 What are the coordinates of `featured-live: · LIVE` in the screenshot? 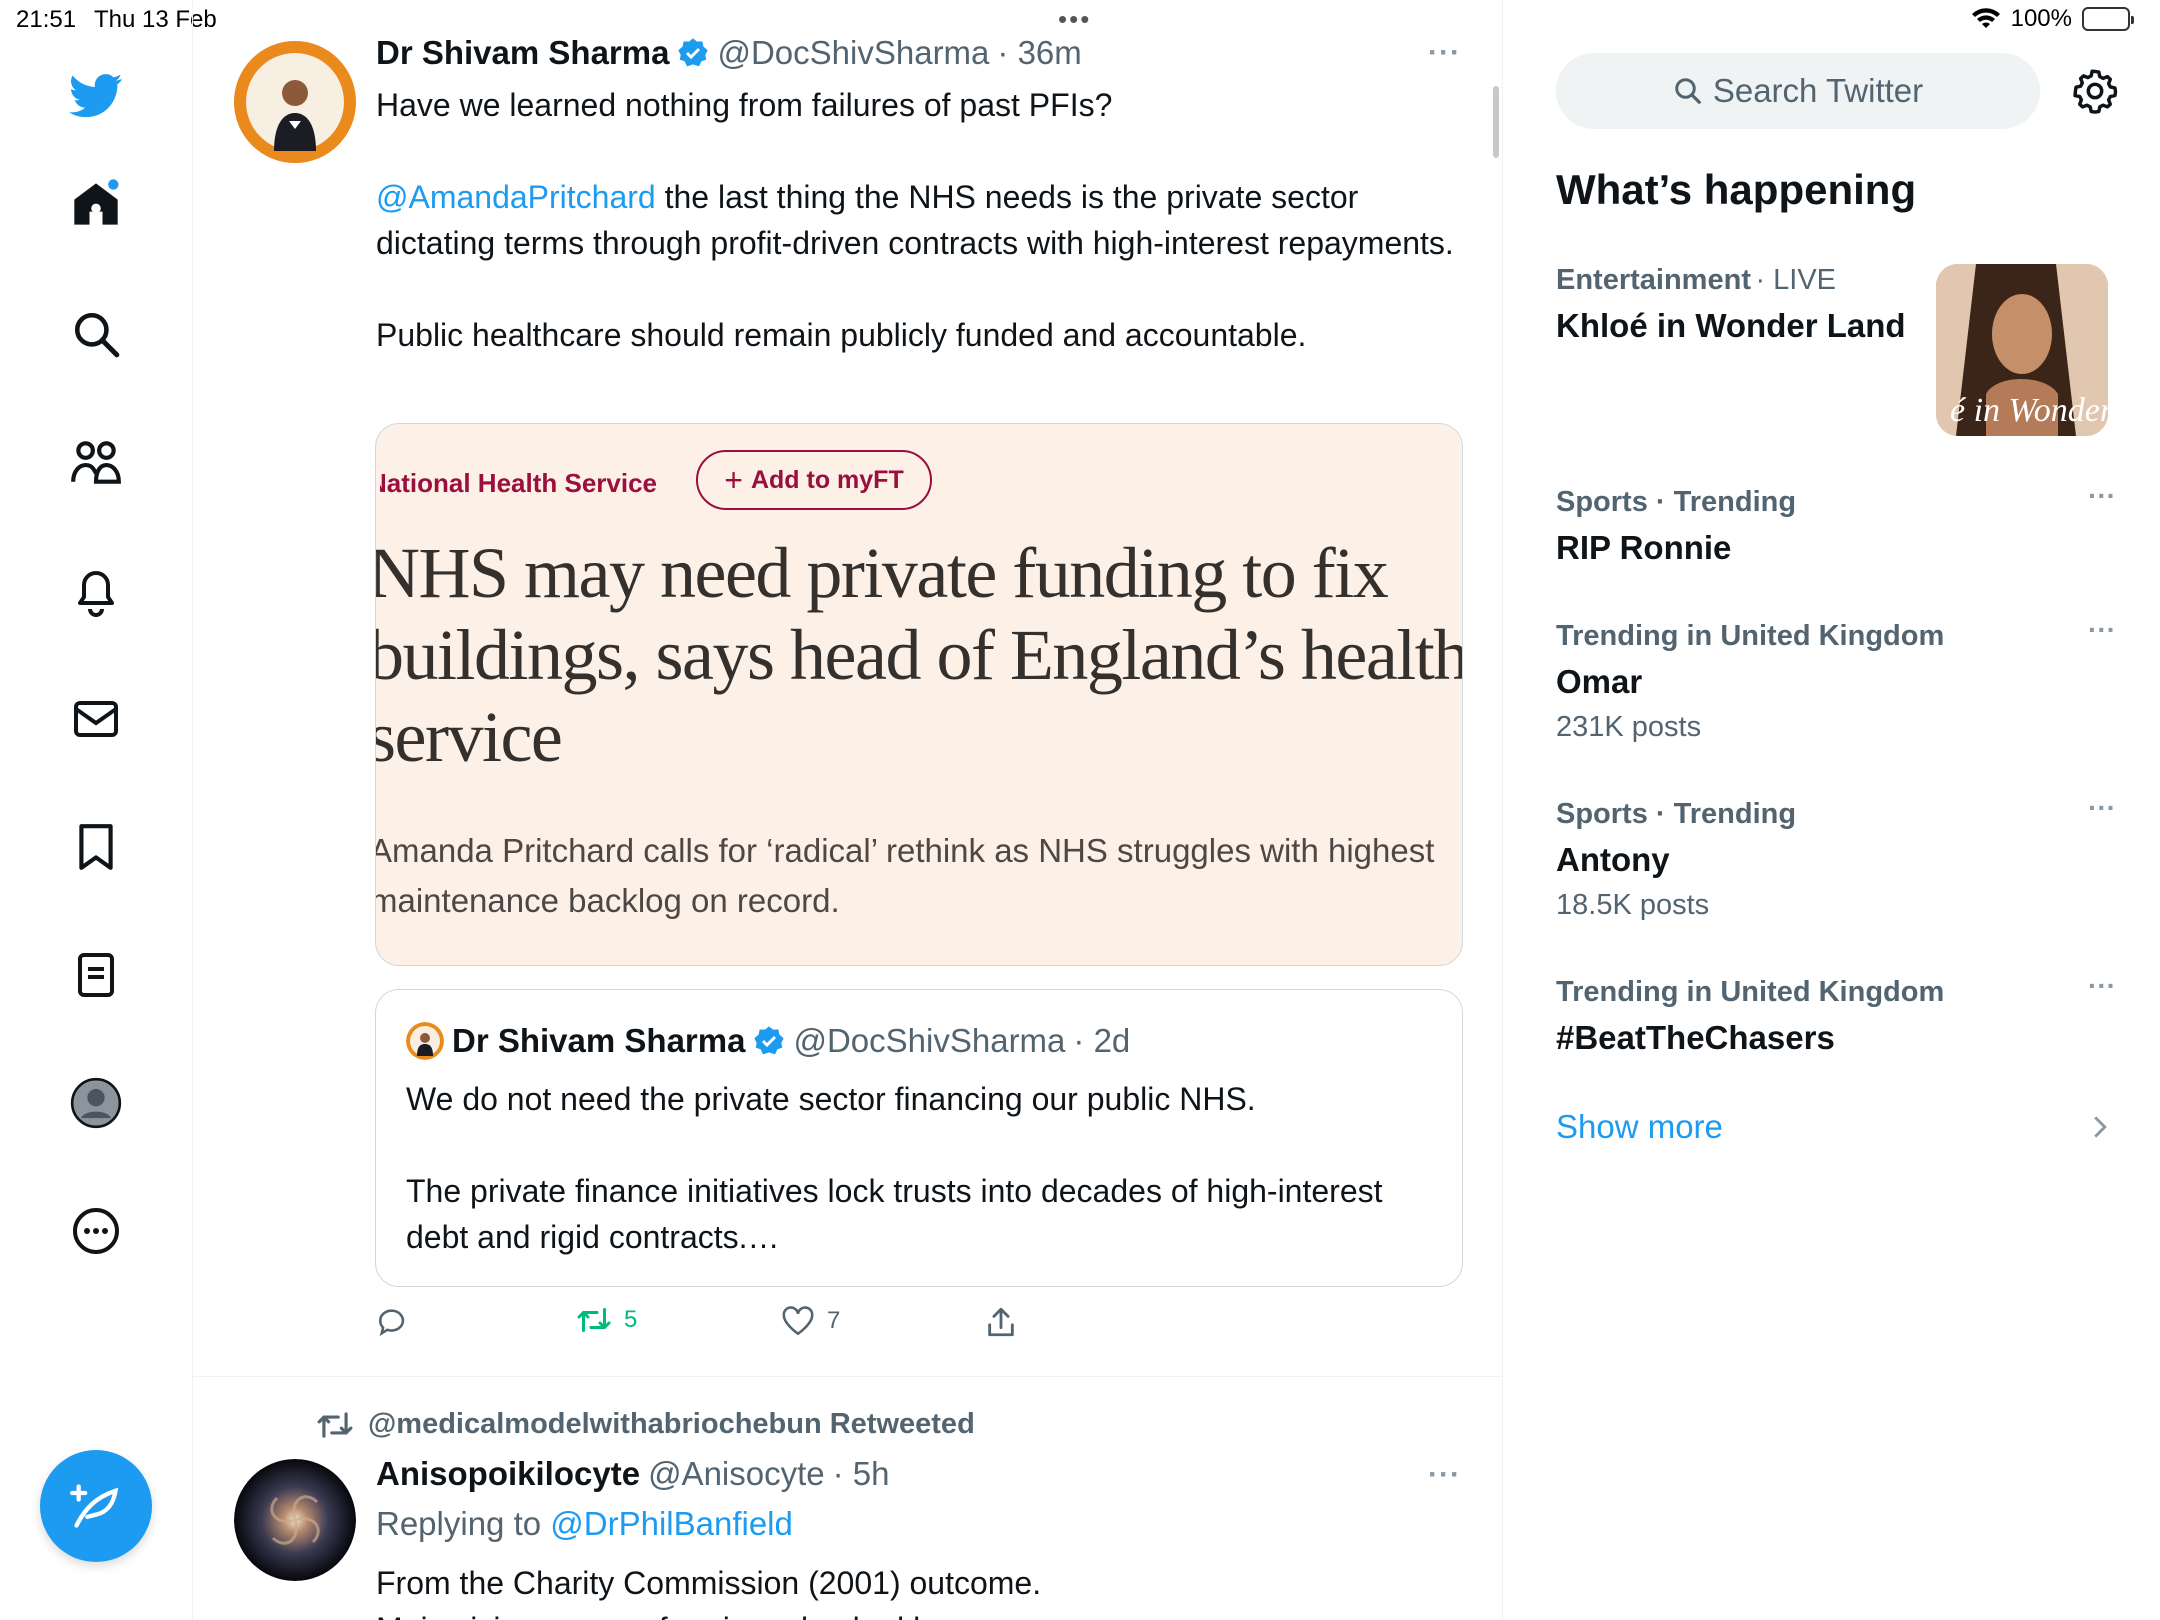 It's located at (1796, 280).